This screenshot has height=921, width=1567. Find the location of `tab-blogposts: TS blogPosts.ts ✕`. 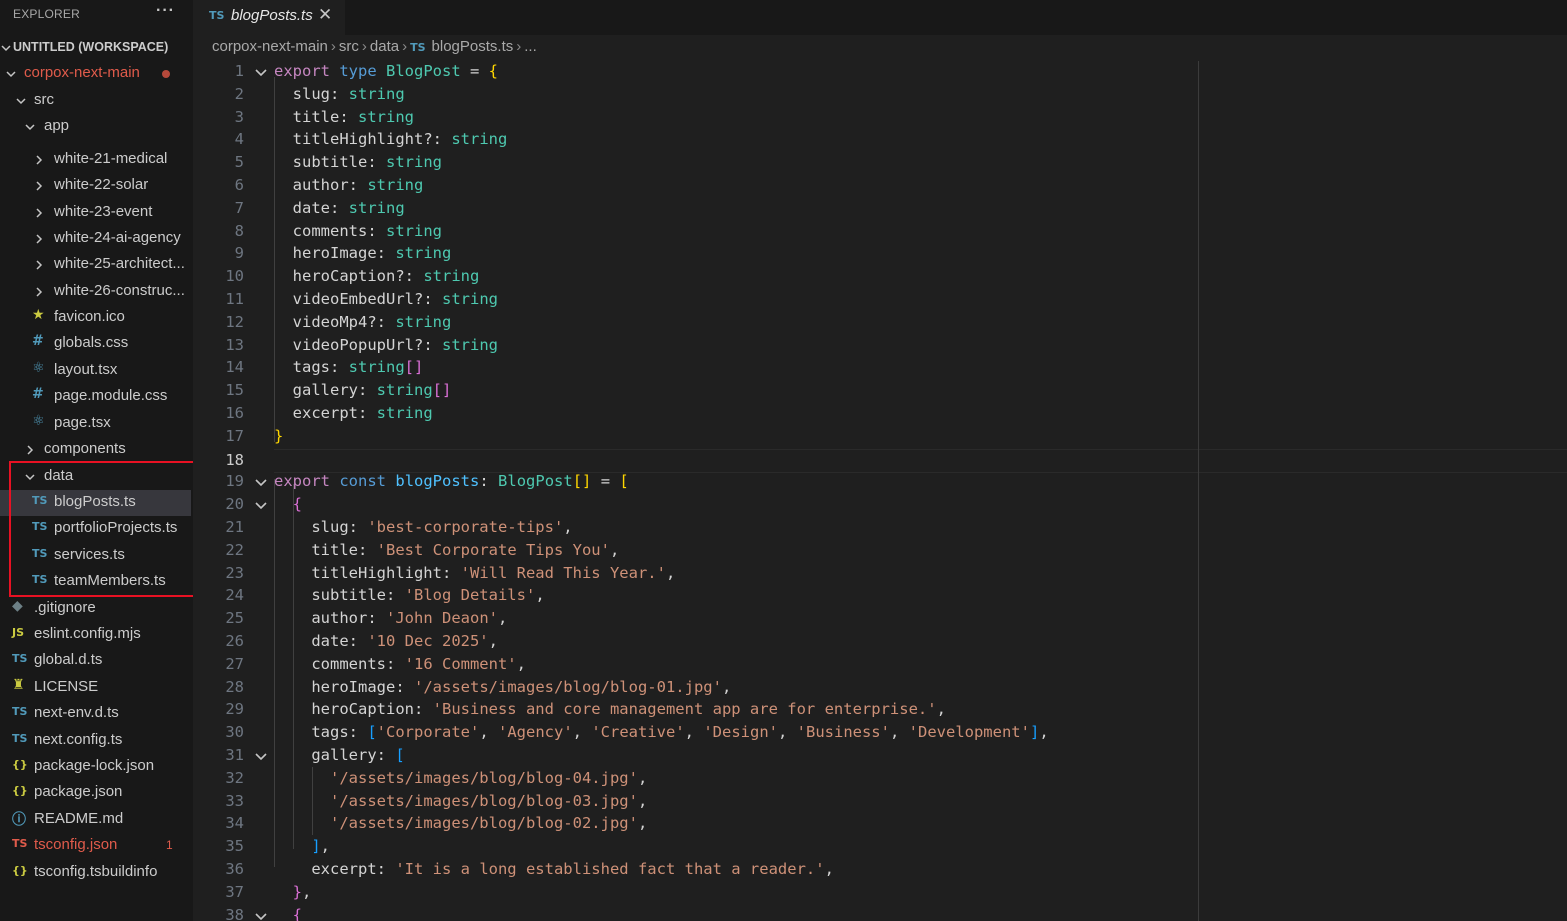

tab-blogposts: TS blogPosts.ts ✕ is located at coordinates (269, 18).